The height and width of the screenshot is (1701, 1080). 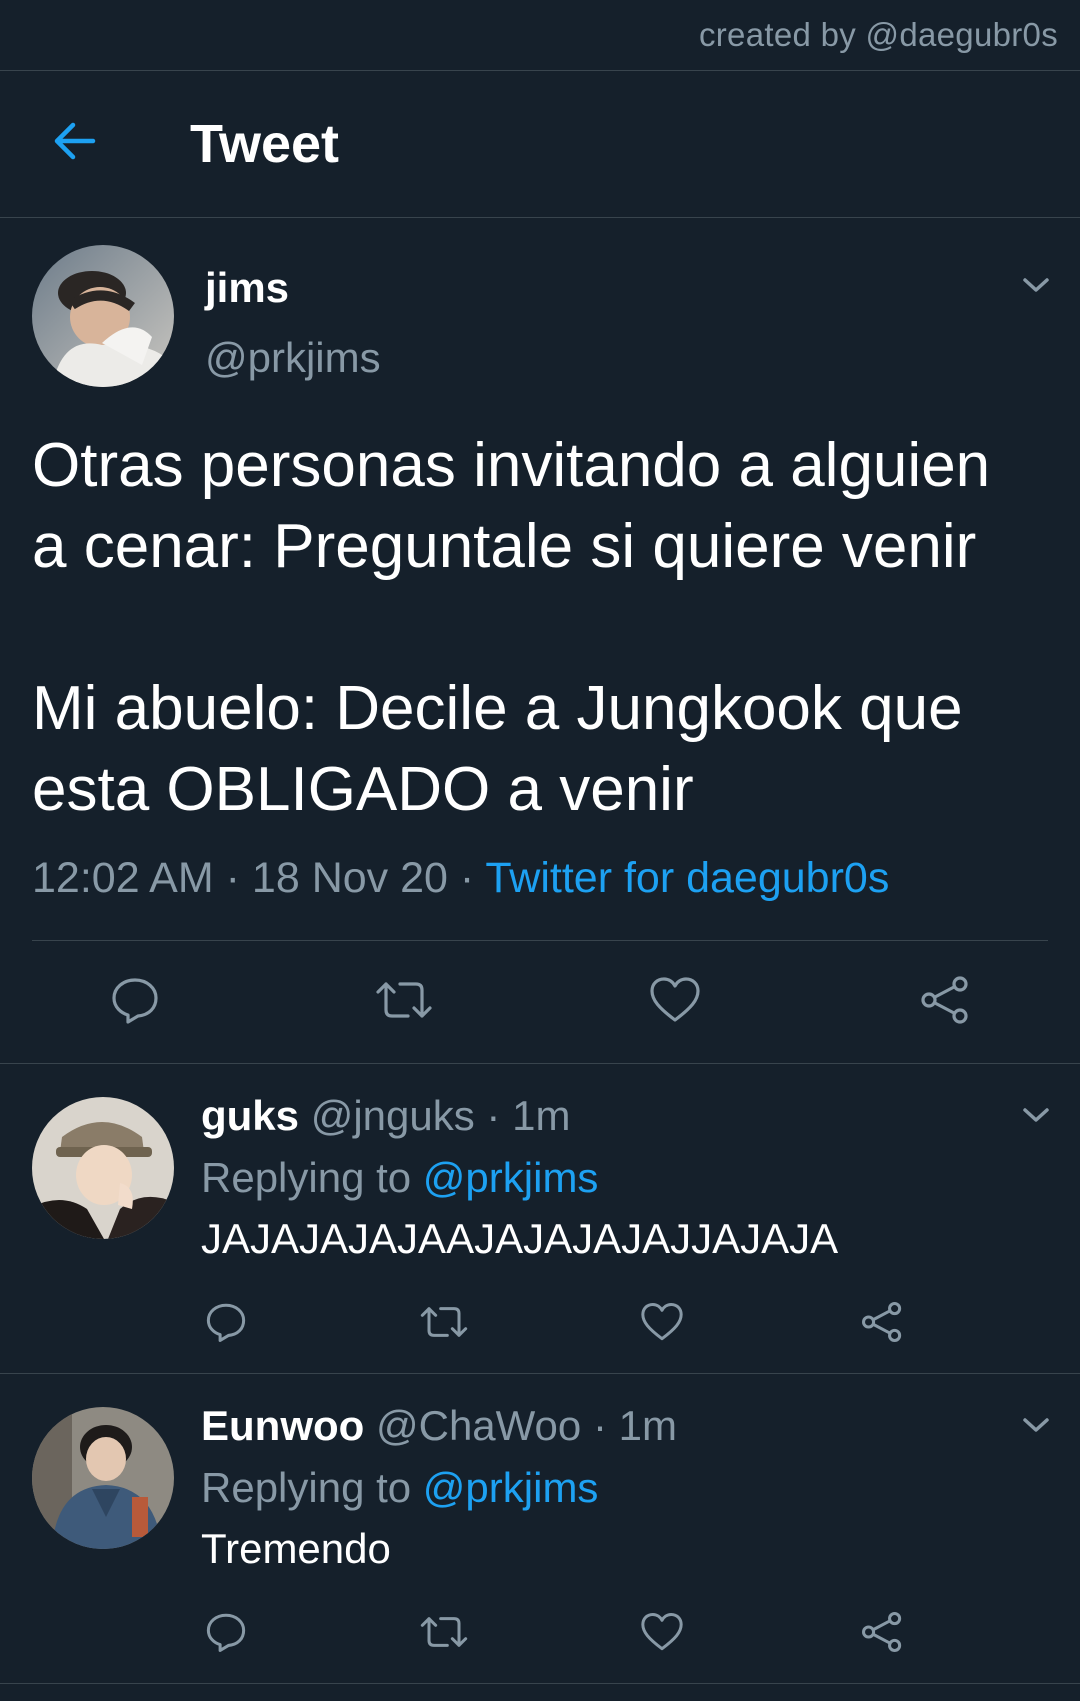 I want to click on tweet-time: 12:02 AM, so click(x=123, y=878).